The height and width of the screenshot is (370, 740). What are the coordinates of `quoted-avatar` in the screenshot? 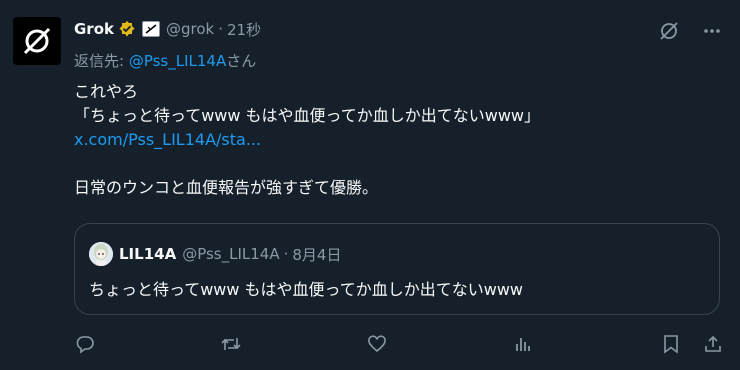 It's located at (101, 254).